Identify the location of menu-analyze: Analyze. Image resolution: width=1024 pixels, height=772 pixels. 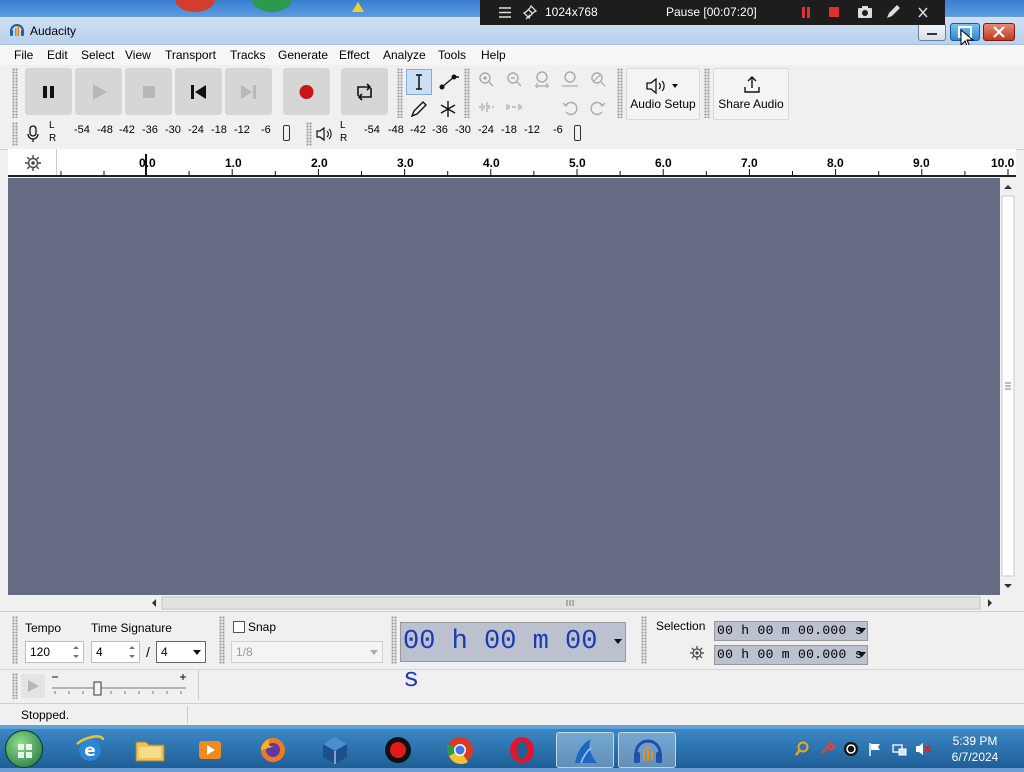
(404, 55).